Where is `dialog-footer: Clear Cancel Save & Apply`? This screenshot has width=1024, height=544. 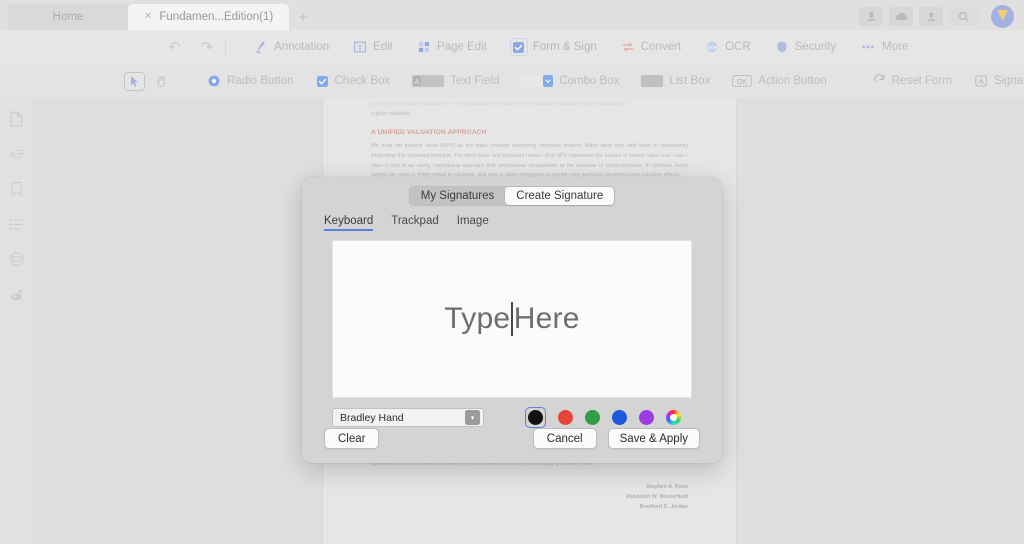
dialog-footer: Clear Cancel Save & Apply is located at coordinates (512, 438).